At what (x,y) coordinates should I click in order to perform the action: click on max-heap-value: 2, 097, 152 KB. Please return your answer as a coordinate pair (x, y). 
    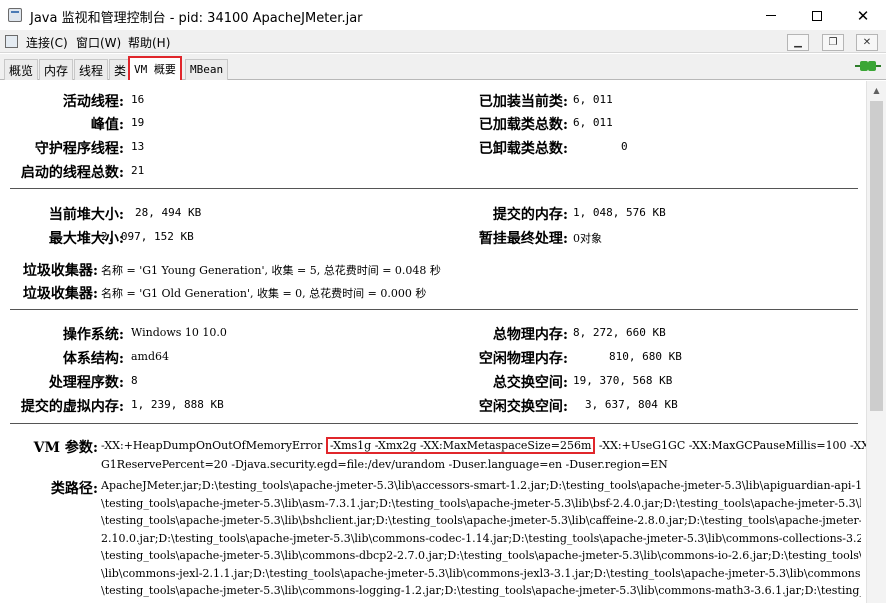
    Looking at the image, I should click on (147, 236).